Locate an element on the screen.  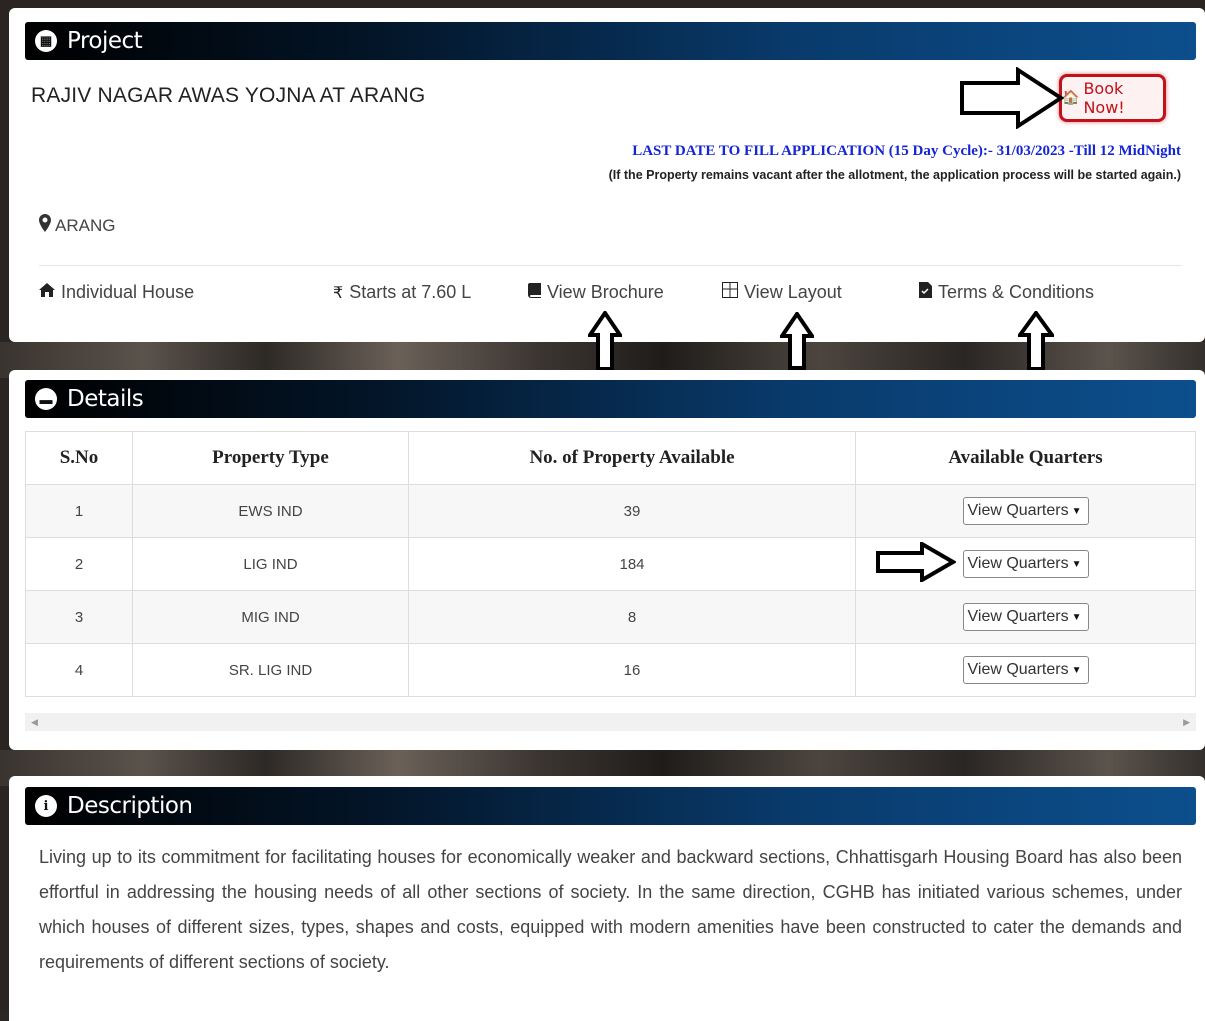
price: ₹ Starts at 7.60 L is located at coordinates (402, 292).